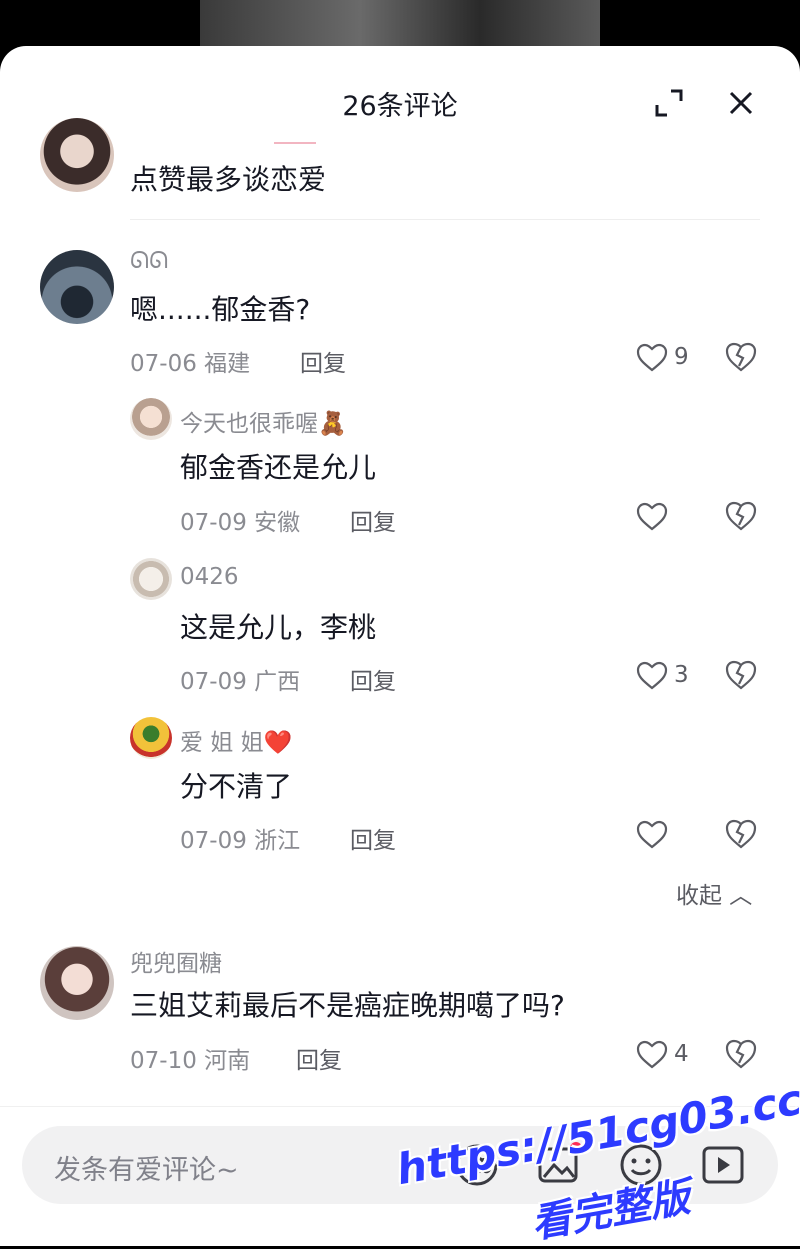 Image resolution: width=800 pixels, height=1249 pixels. Describe the element at coordinates (278, 627) in the screenshot. I see `comment-text: 这是允儿，李桃` at that location.